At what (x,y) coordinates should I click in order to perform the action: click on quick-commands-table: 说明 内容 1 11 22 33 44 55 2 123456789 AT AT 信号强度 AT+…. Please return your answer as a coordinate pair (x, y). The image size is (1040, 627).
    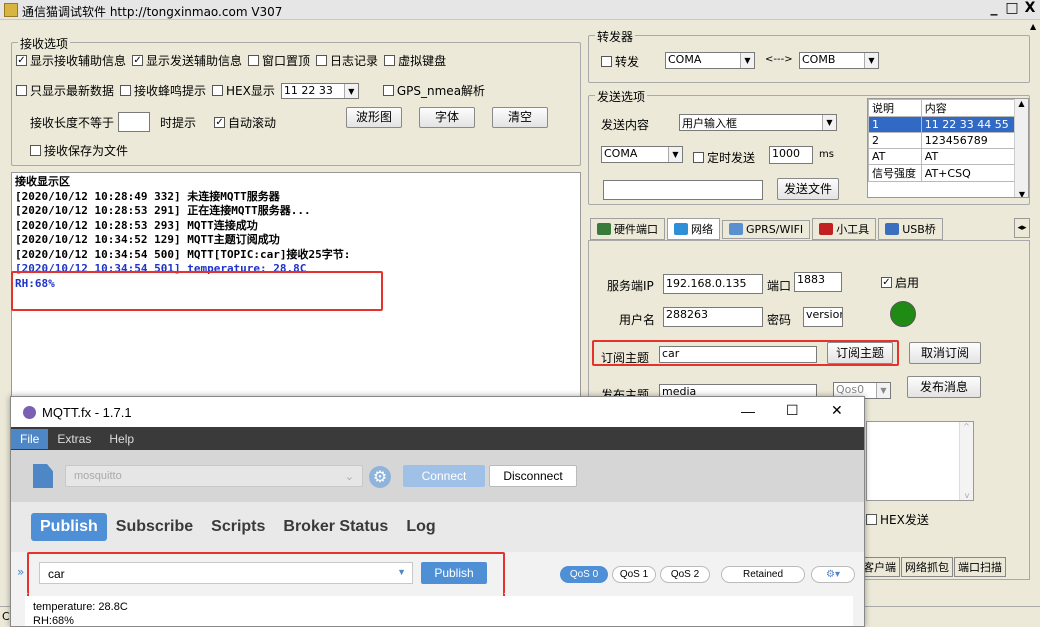
    Looking at the image, I should click on (948, 148).